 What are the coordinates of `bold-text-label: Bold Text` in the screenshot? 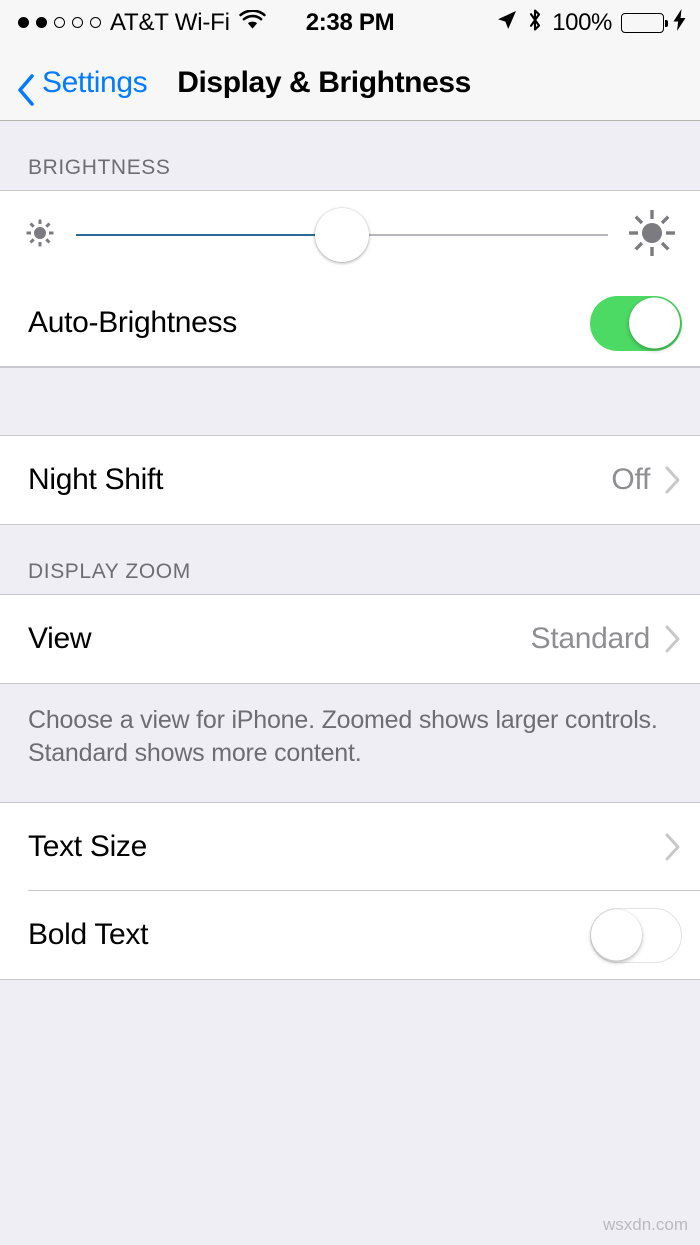 It's located at (88, 934).